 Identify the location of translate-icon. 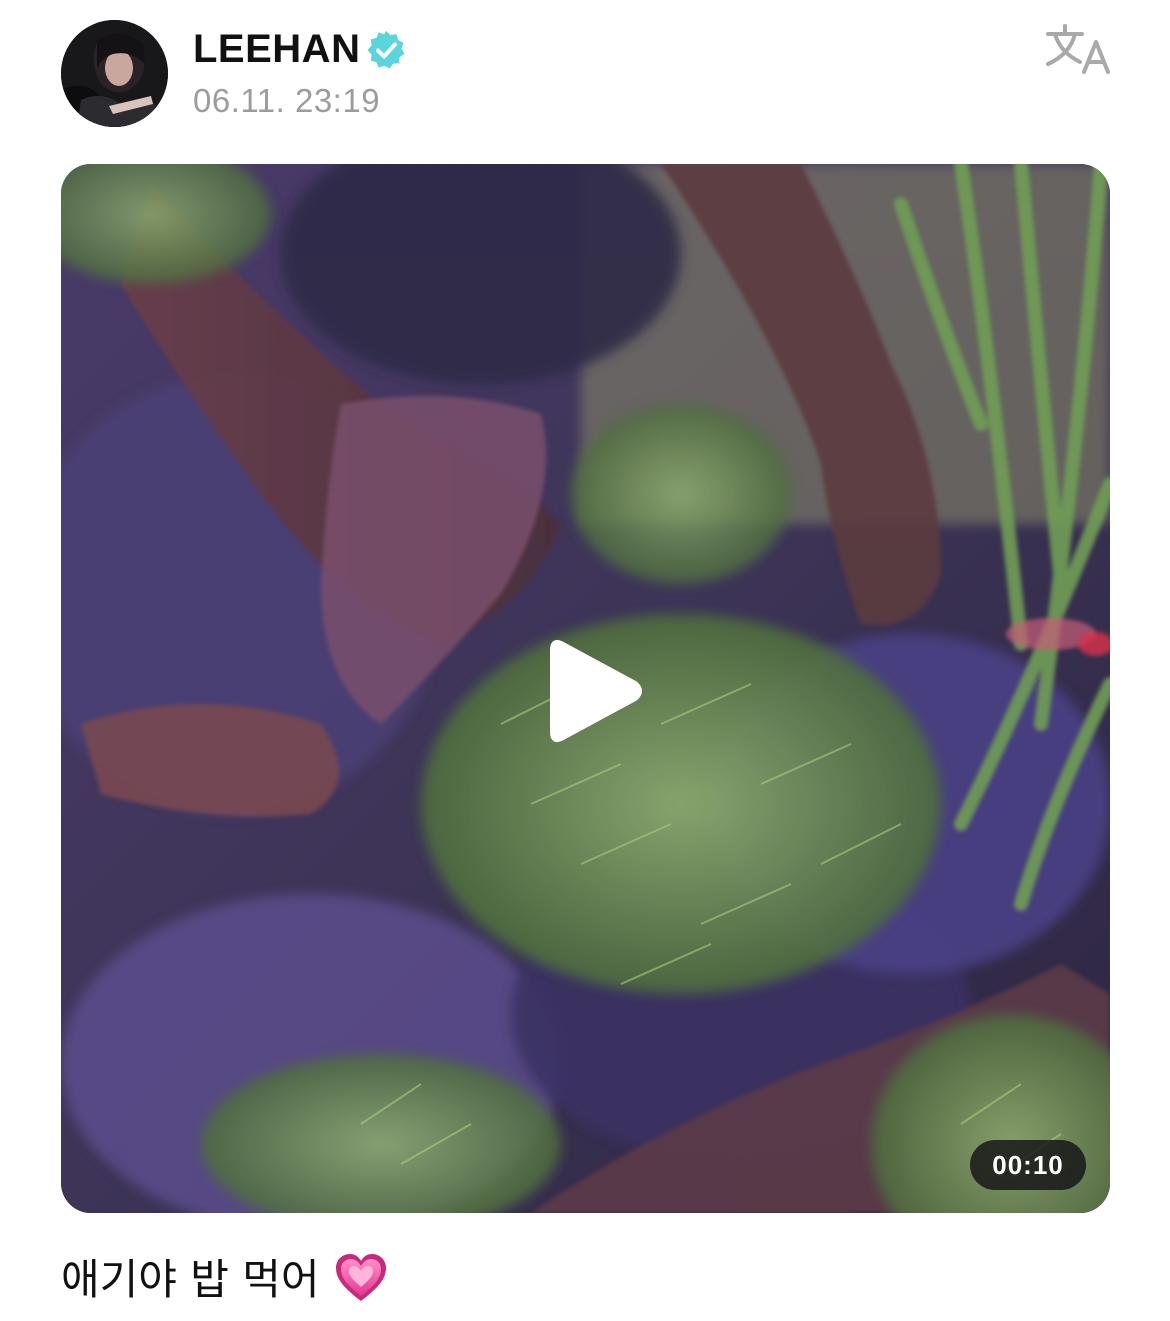
(1078, 49).